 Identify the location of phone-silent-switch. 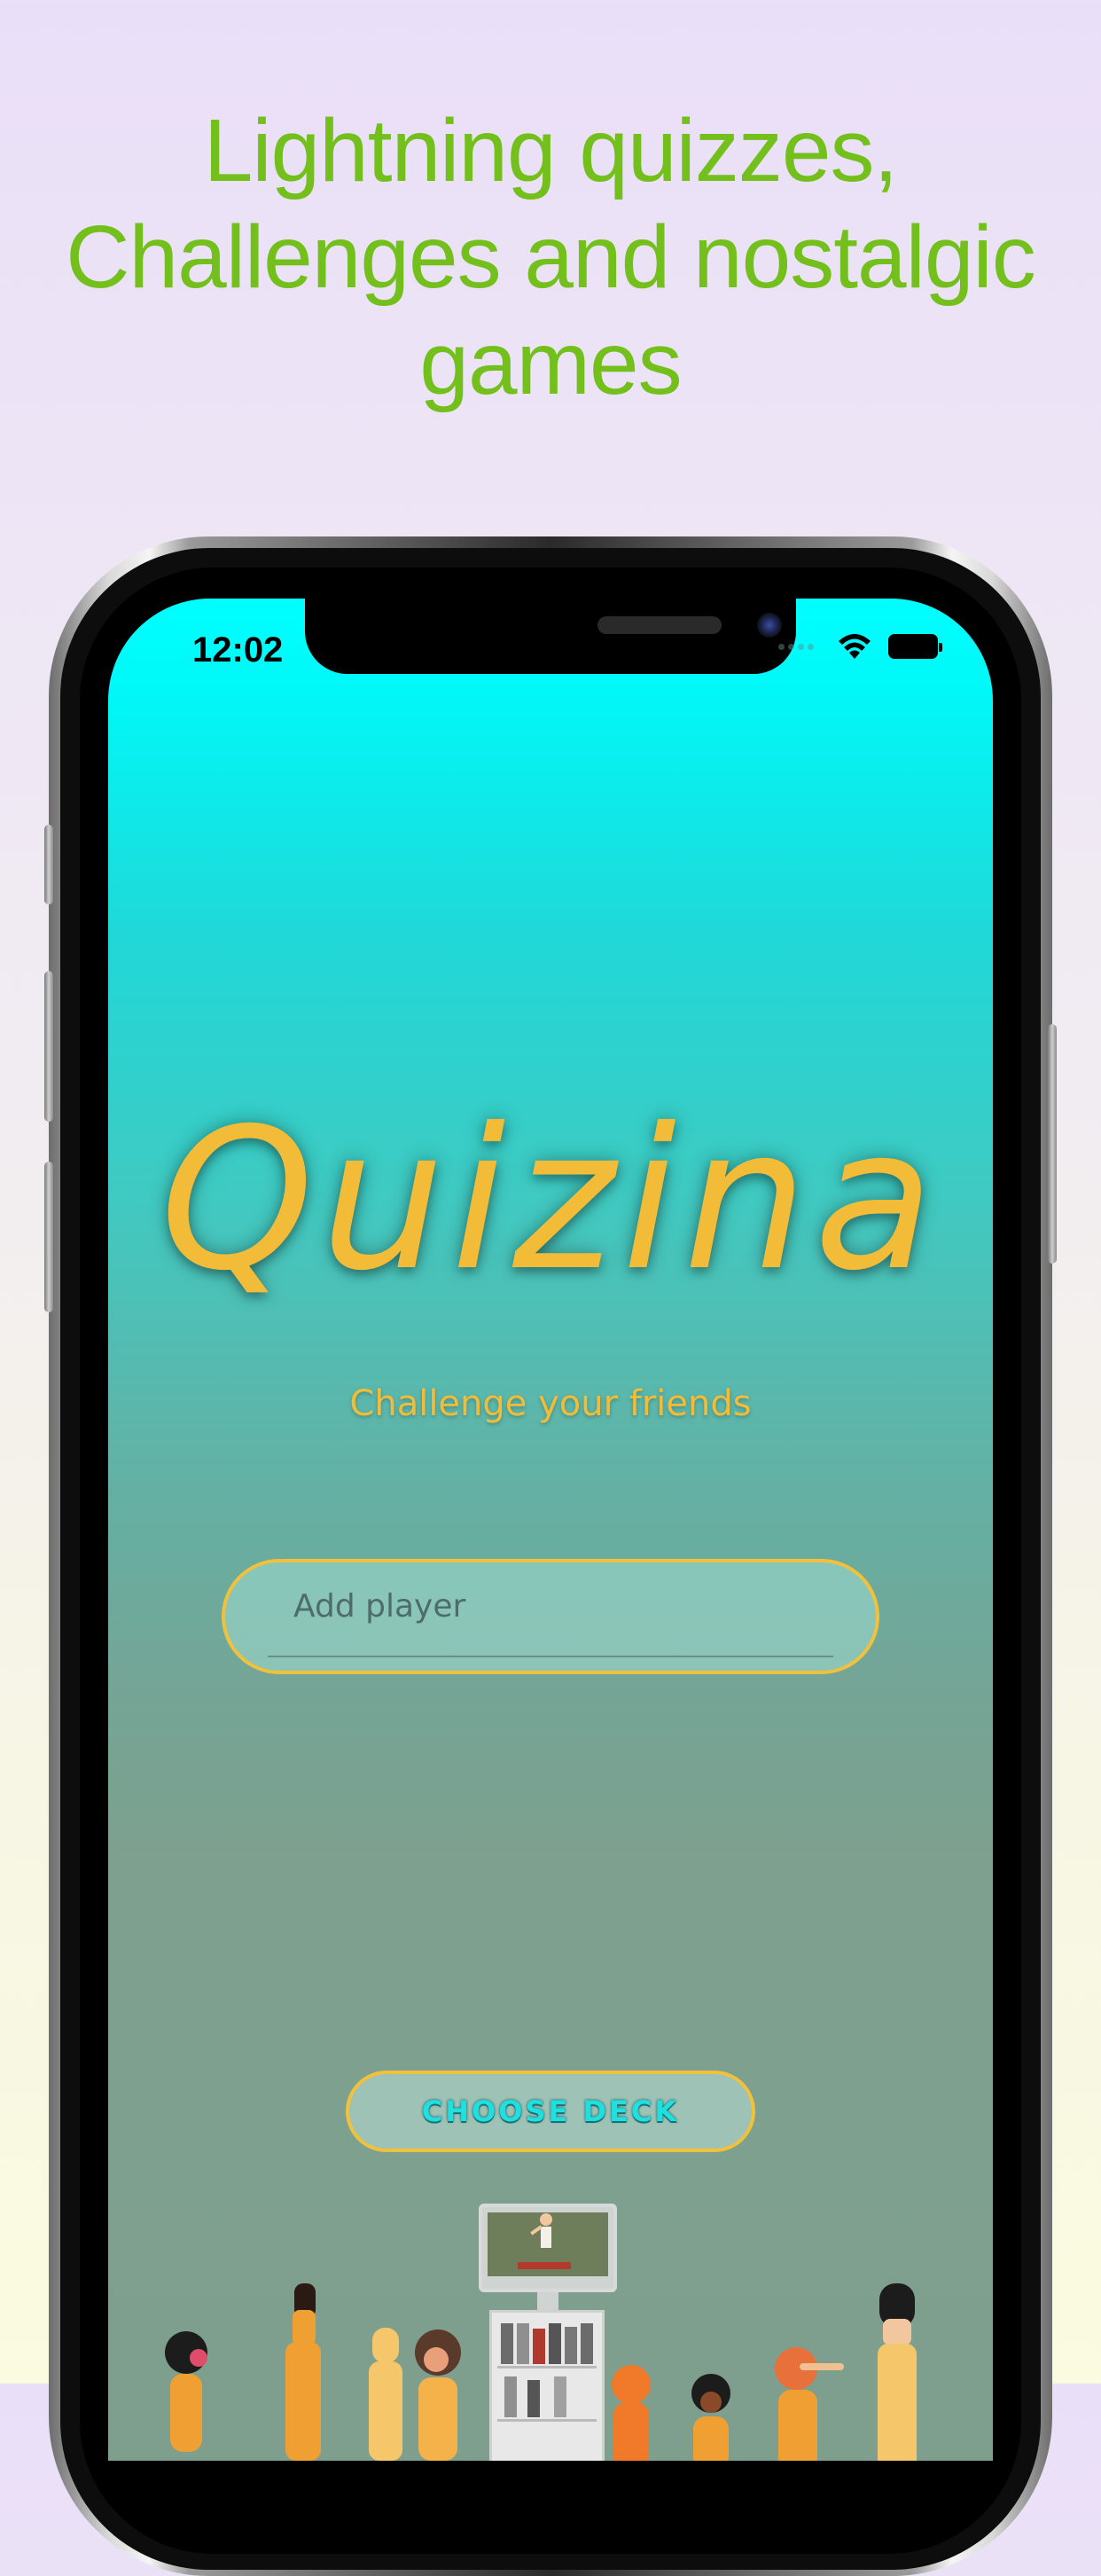
(48, 864).